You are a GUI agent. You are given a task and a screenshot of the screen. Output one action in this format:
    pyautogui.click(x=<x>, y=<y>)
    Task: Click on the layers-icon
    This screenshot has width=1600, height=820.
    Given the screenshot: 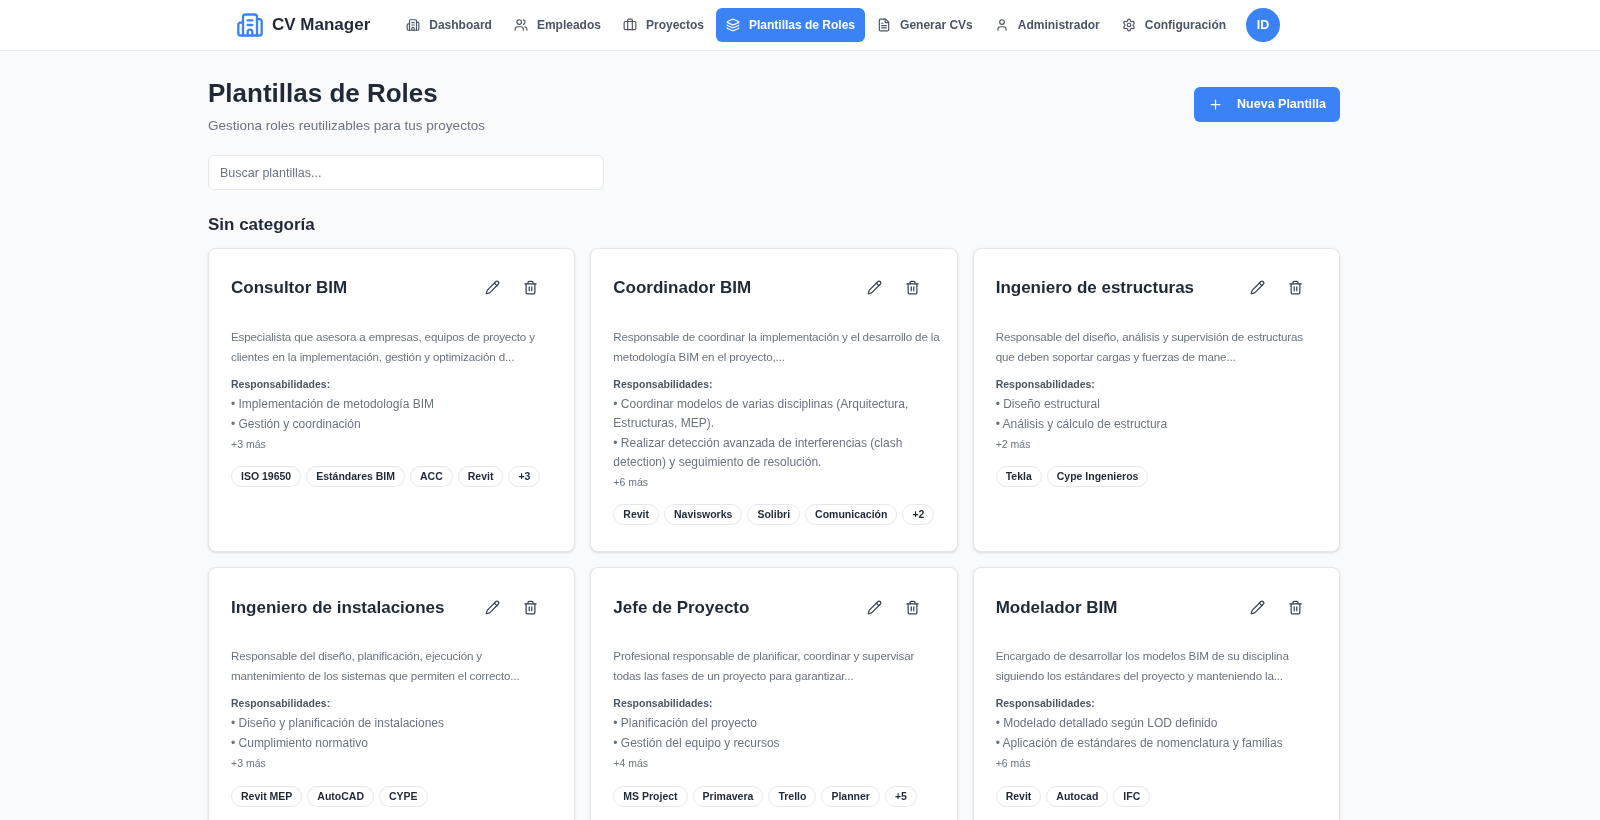 What is the action you would take?
    pyautogui.click(x=733, y=25)
    